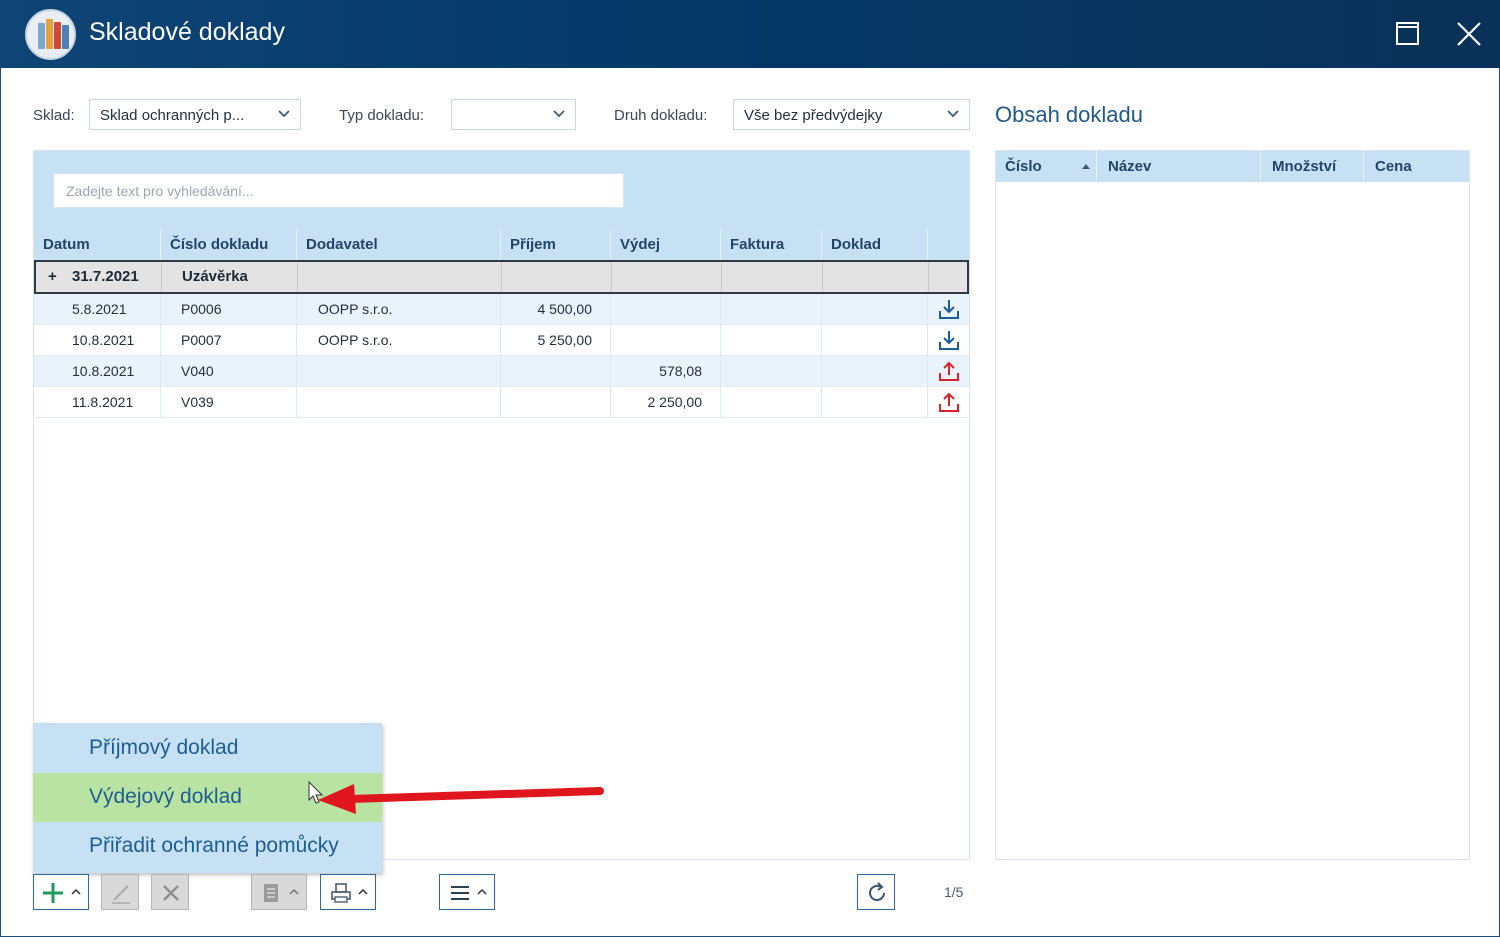 Image resolution: width=1500 pixels, height=937 pixels. I want to click on cell-number: P0007, so click(229, 340).